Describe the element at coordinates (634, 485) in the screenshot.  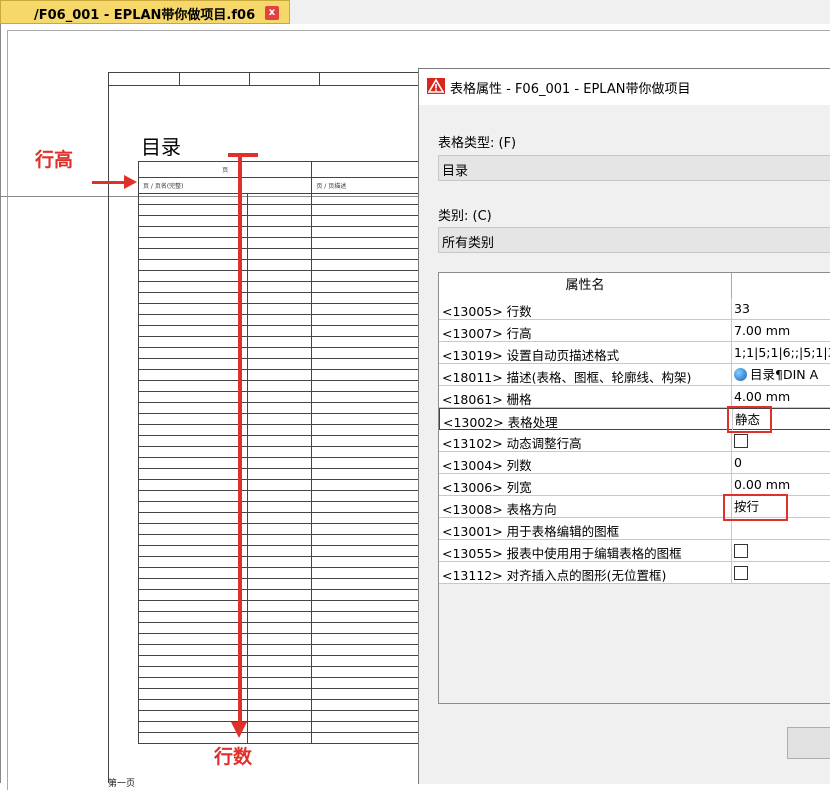
I see `property-row: <13006> 列宽 0.00 mm` at that location.